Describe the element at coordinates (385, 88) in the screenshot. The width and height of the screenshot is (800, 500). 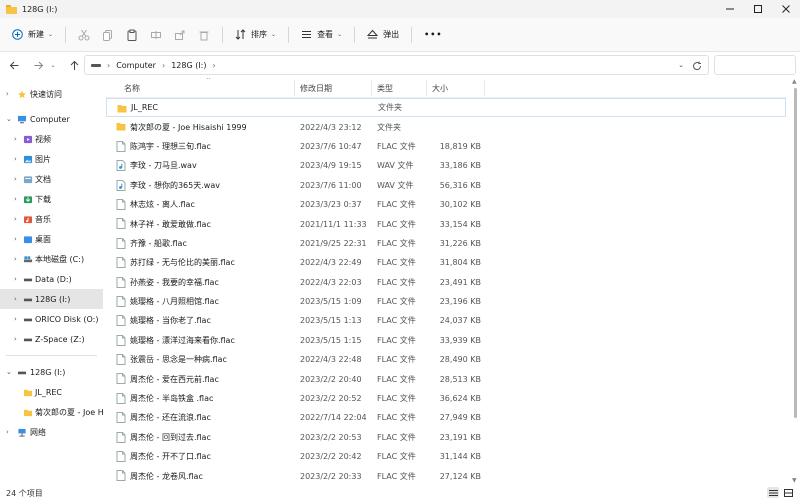
I see `column-header-type: 类型` at that location.